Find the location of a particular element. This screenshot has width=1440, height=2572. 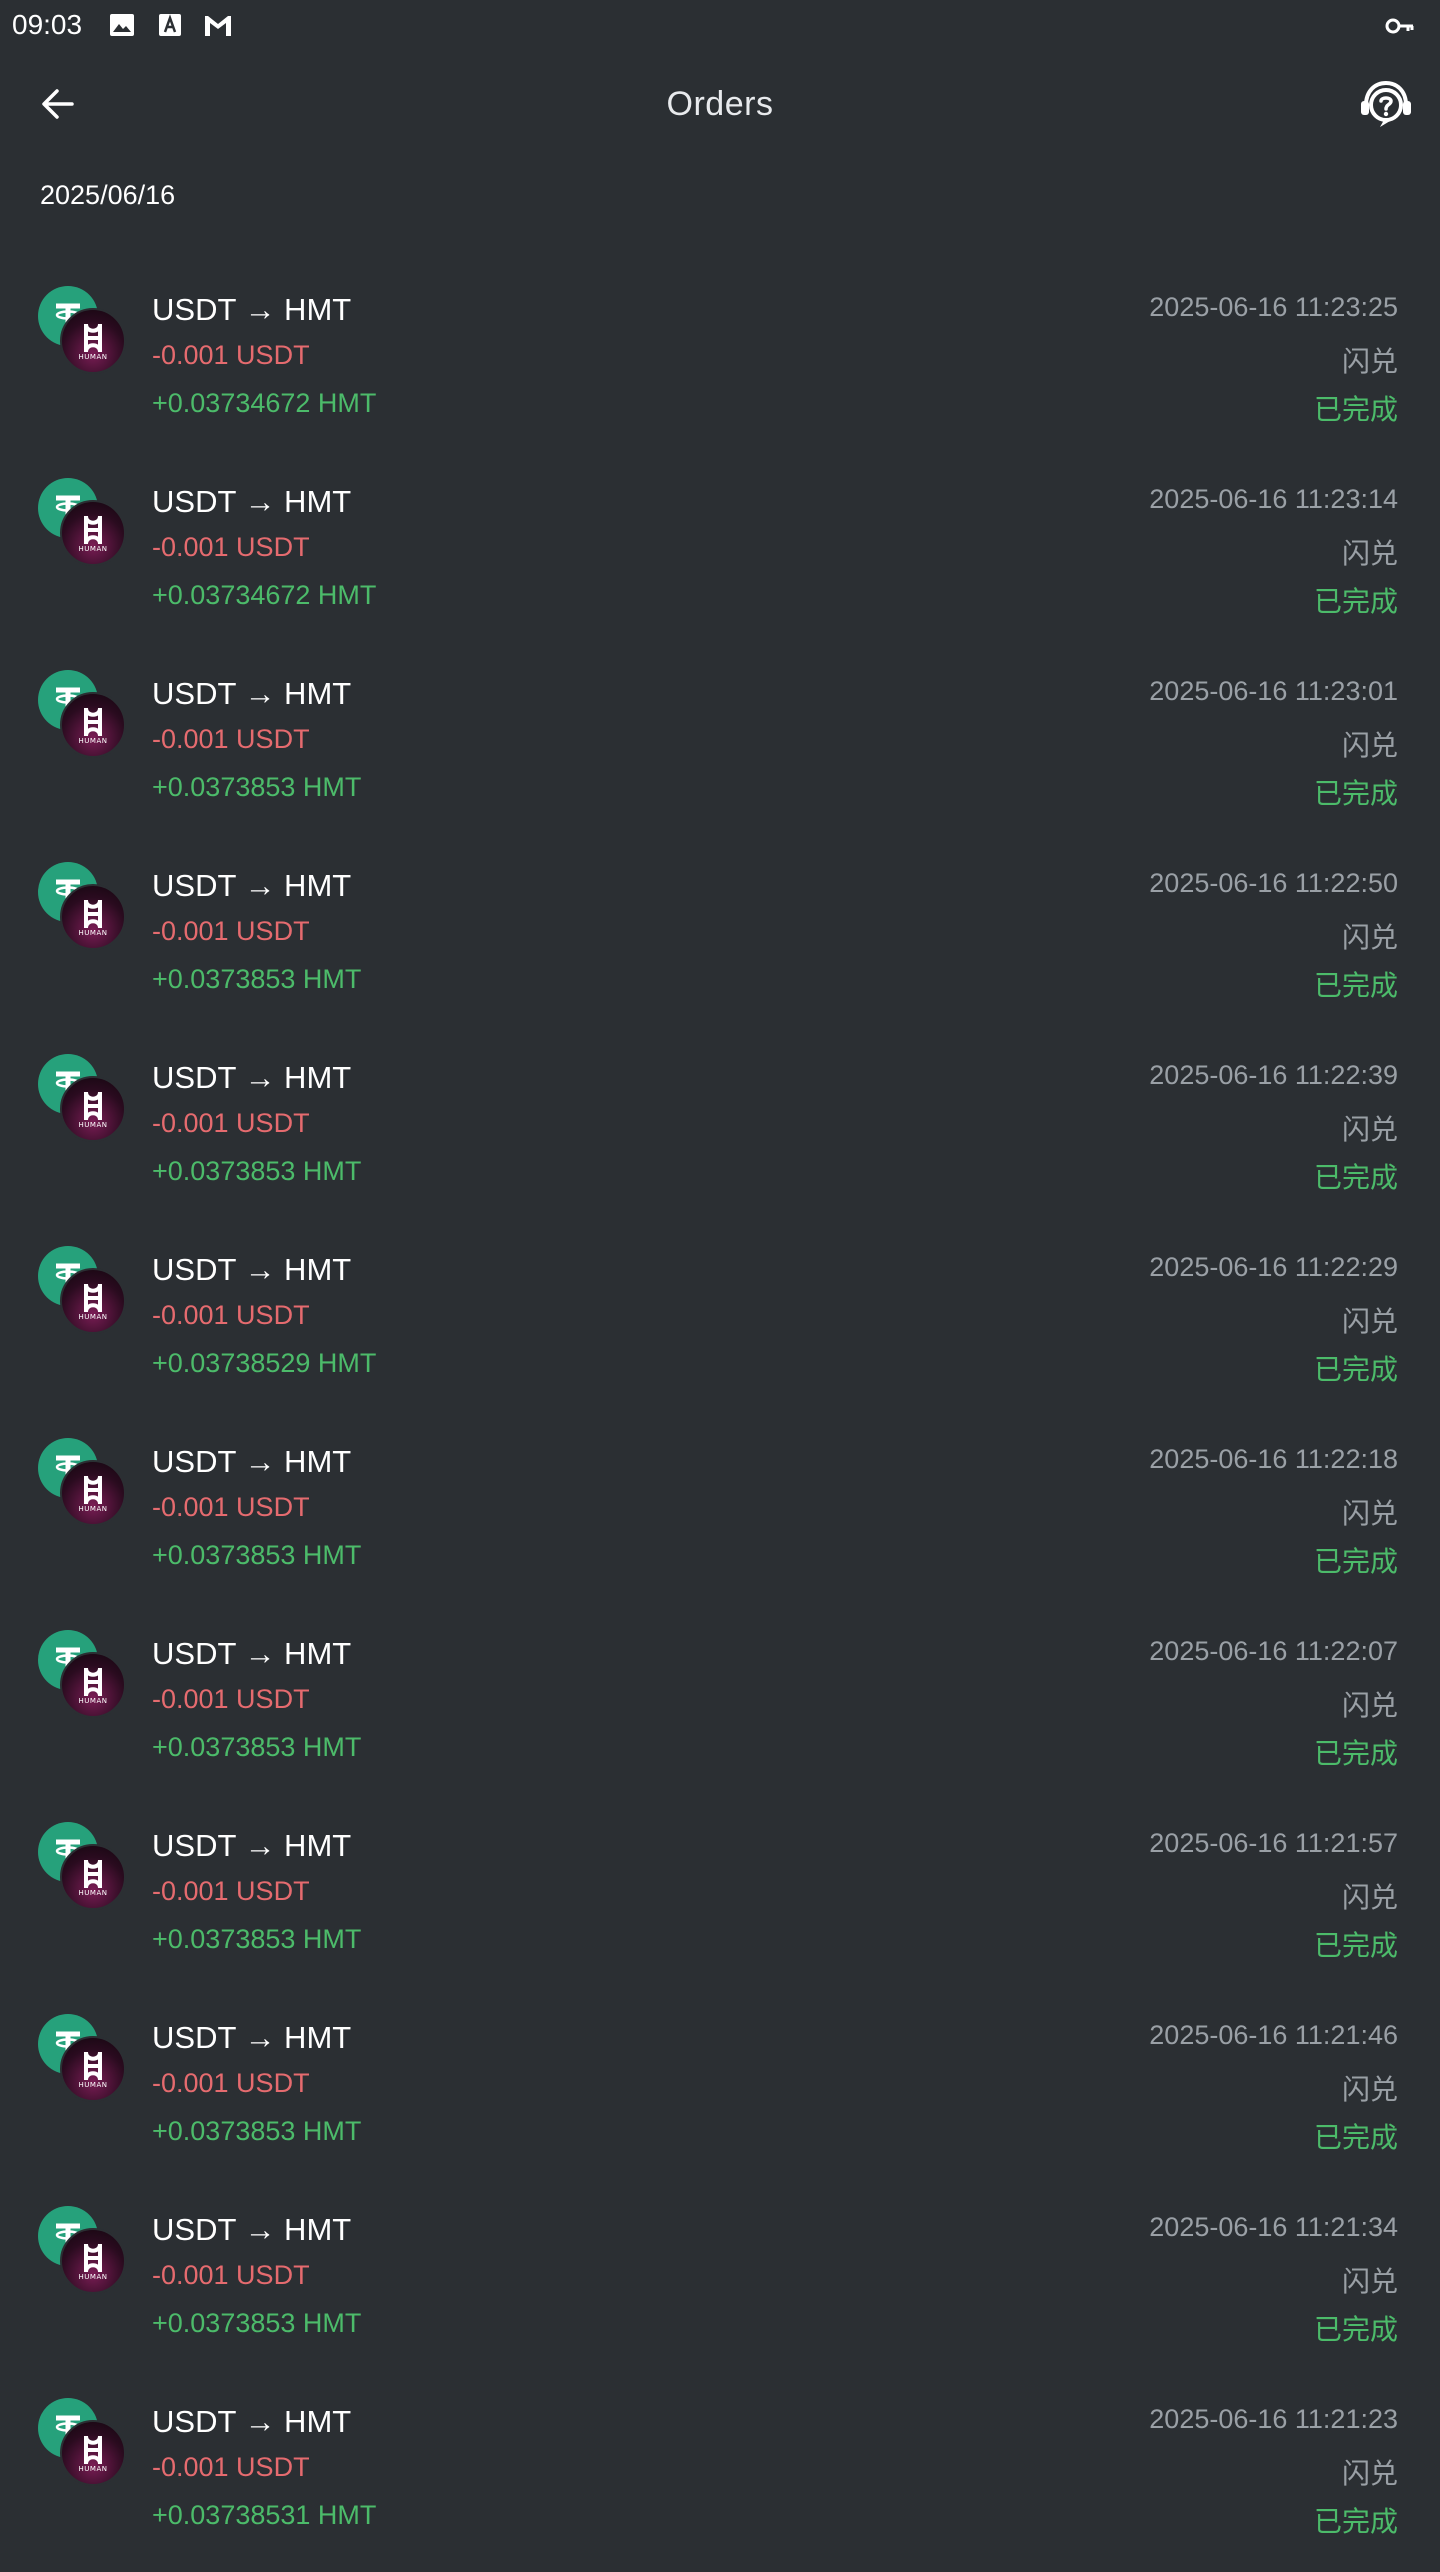

app-bar: Orders is located at coordinates (720, 104).